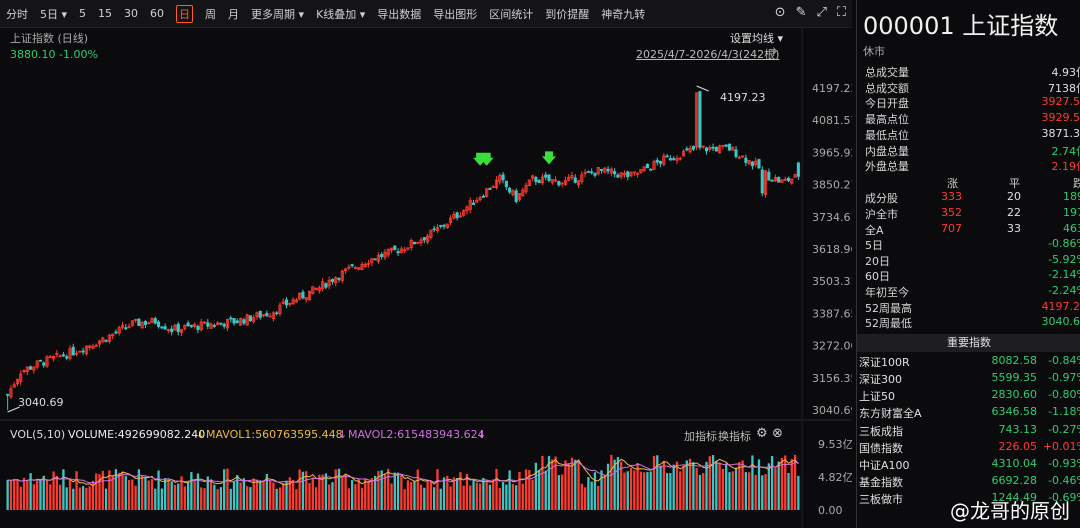  What do you see at coordinates (233, 14) in the screenshot?
I see `toolbar-item: 月` at bounding box center [233, 14].